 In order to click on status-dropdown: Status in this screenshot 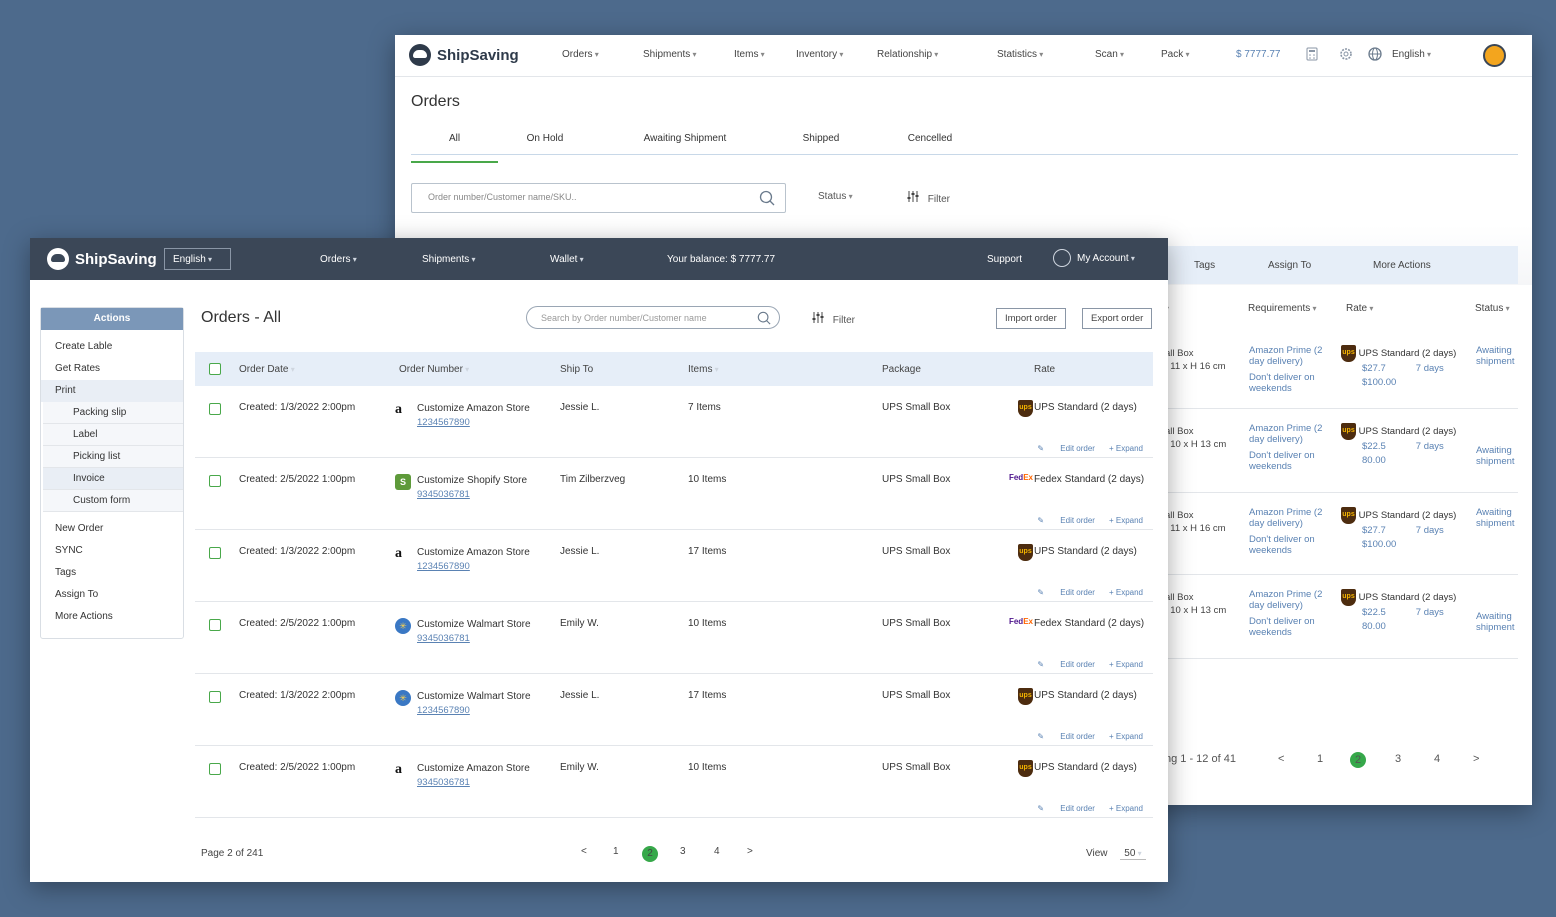, I will do `click(835, 196)`.